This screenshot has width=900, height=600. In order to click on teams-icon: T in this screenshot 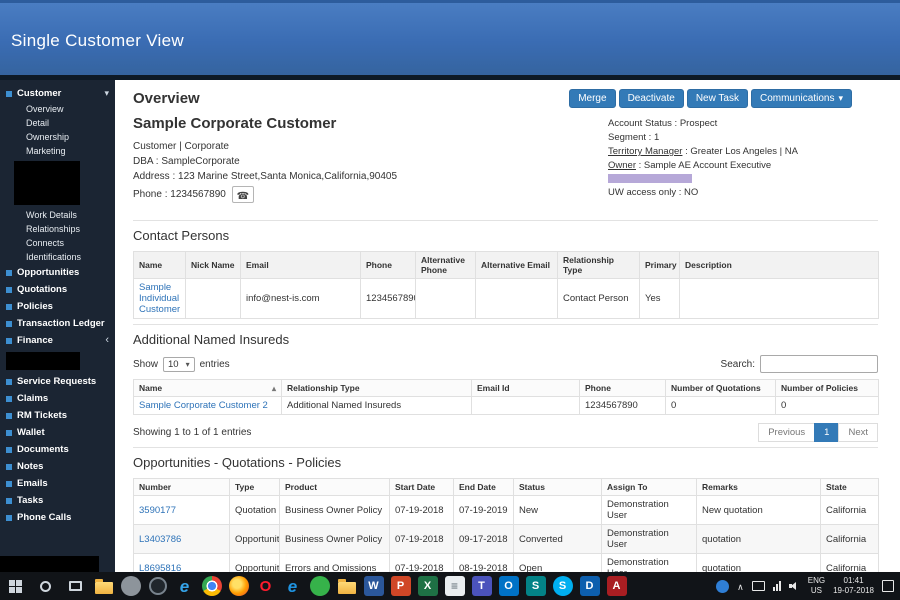, I will do `click(481, 586)`.